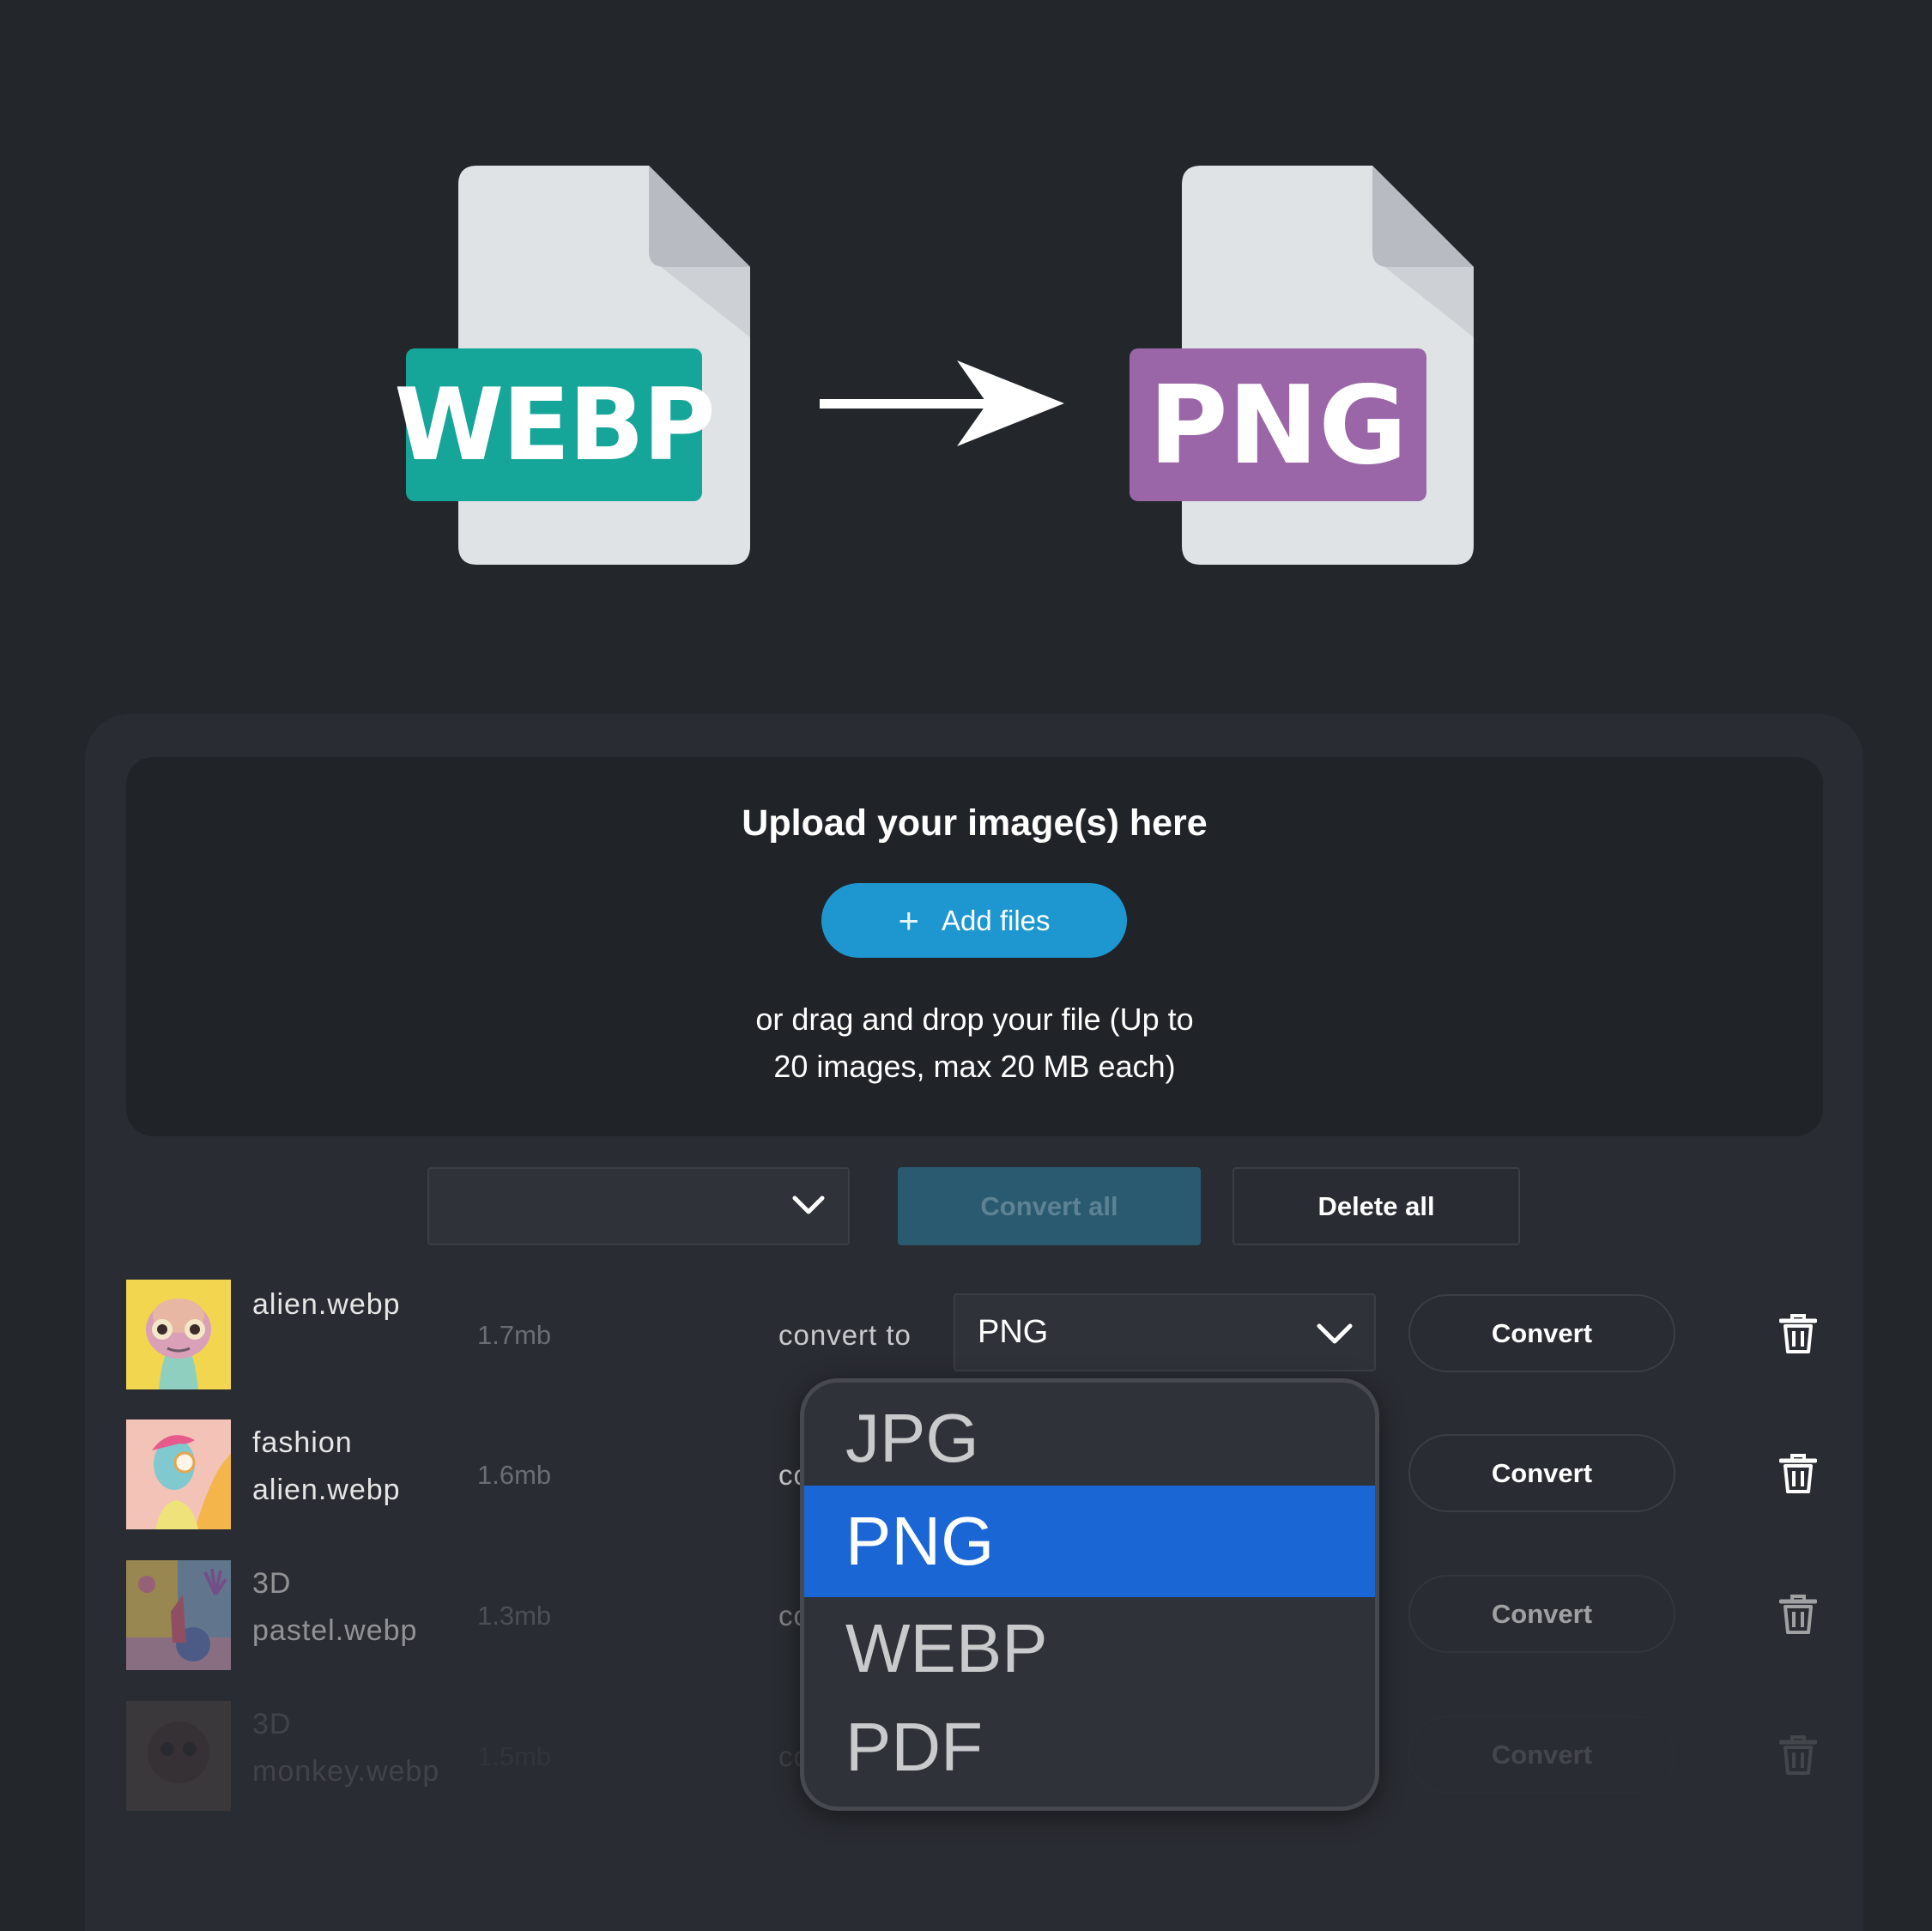 The width and height of the screenshot is (1932, 1931). I want to click on file-name-line: pastel.webp, so click(335, 1630).